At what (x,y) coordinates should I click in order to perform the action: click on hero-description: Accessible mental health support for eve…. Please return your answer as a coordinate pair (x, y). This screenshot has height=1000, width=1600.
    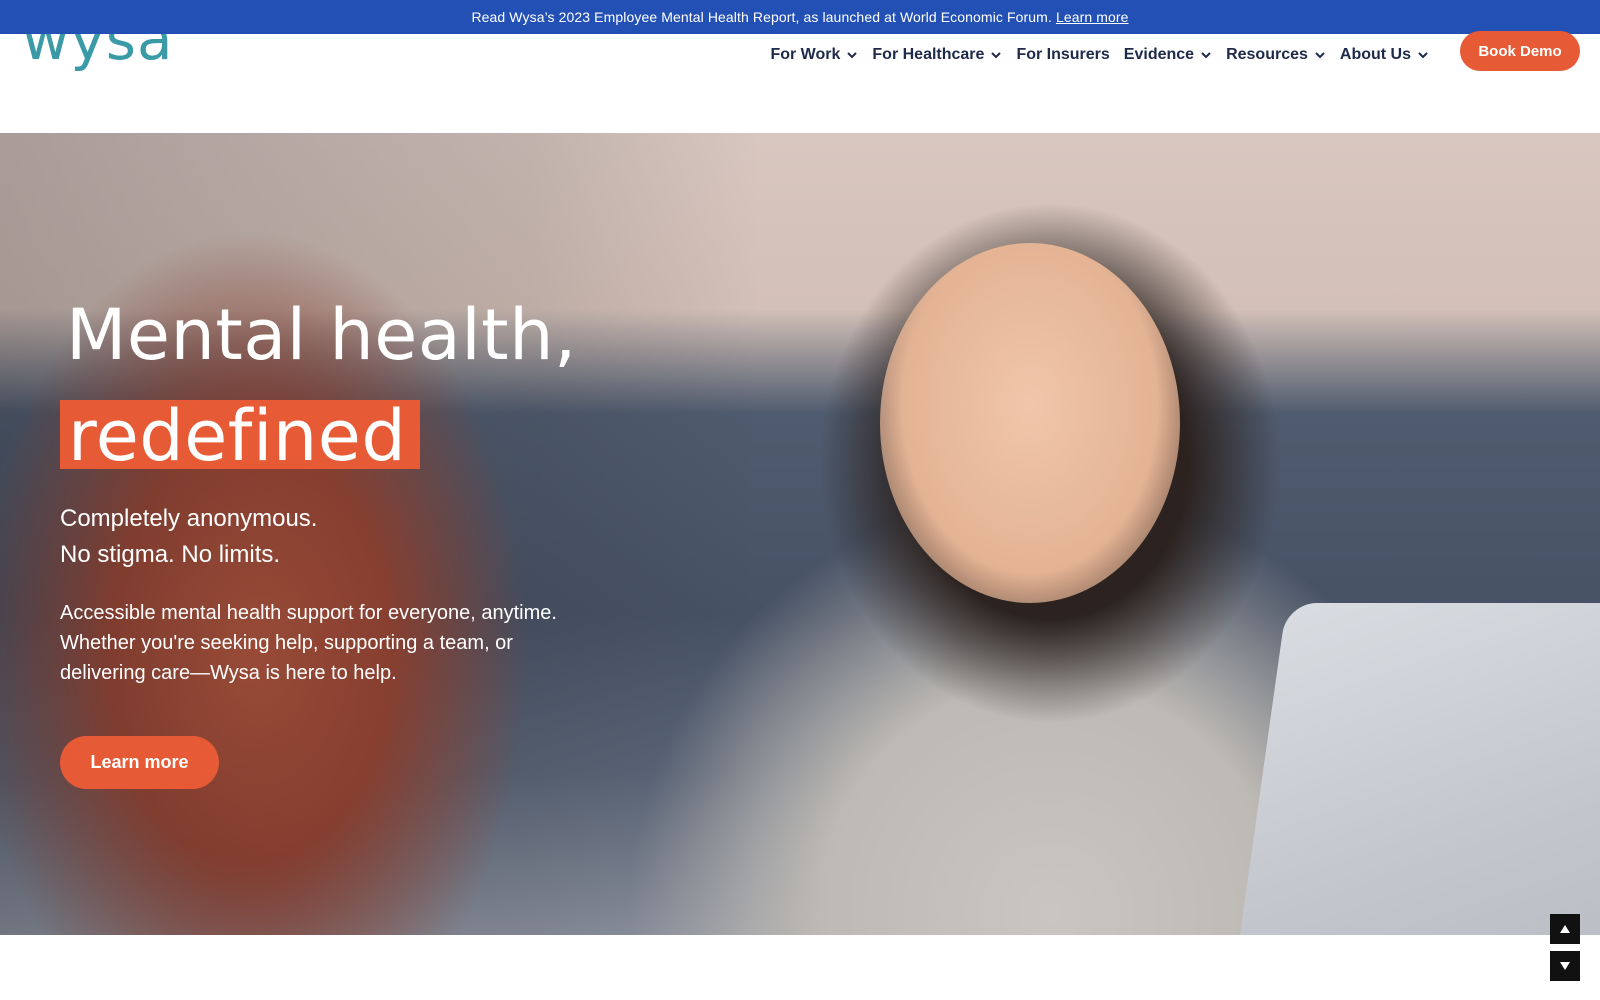
    Looking at the image, I should click on (340, 643).